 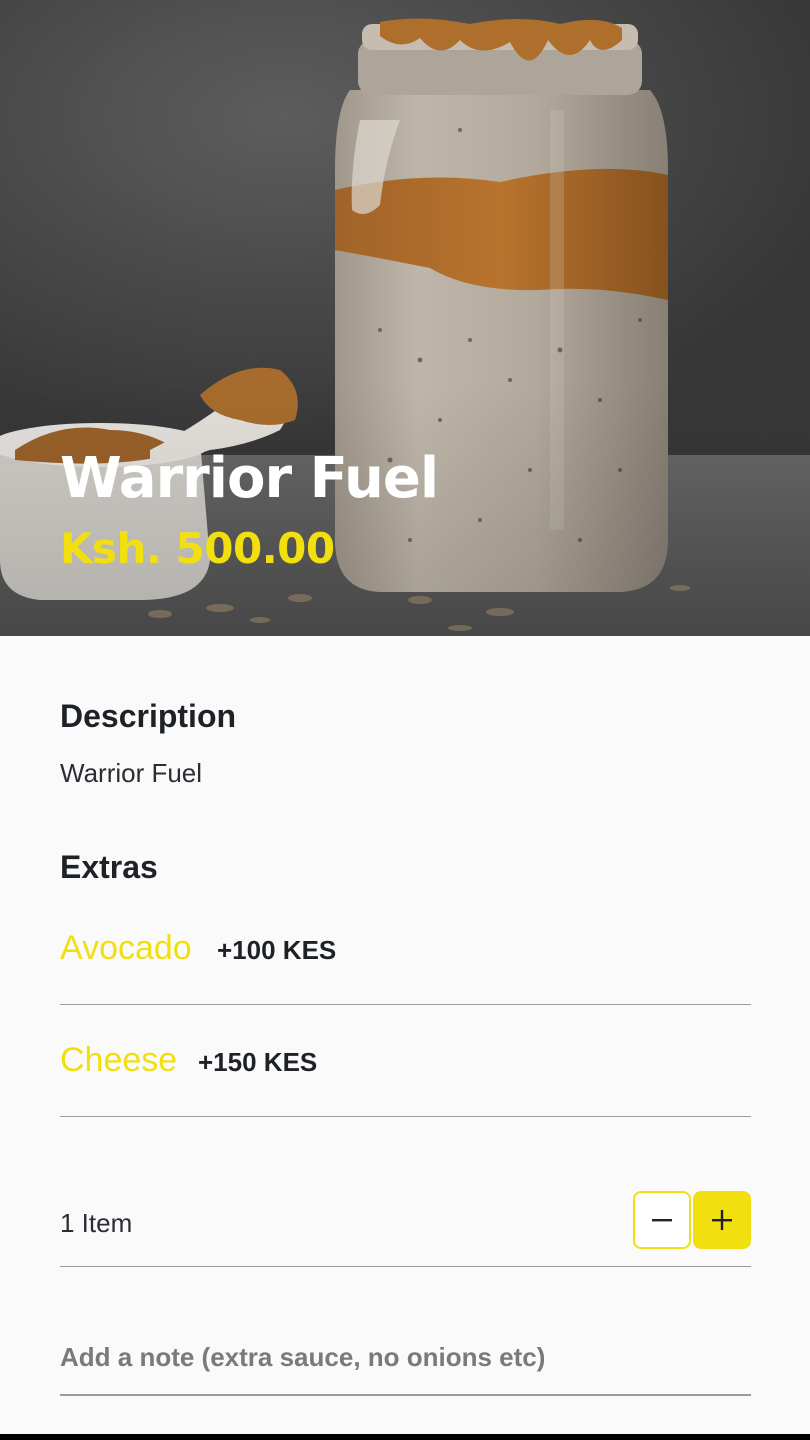 I want to click on quantity-stepper: 1 Item, so click(x=405, y=1223).